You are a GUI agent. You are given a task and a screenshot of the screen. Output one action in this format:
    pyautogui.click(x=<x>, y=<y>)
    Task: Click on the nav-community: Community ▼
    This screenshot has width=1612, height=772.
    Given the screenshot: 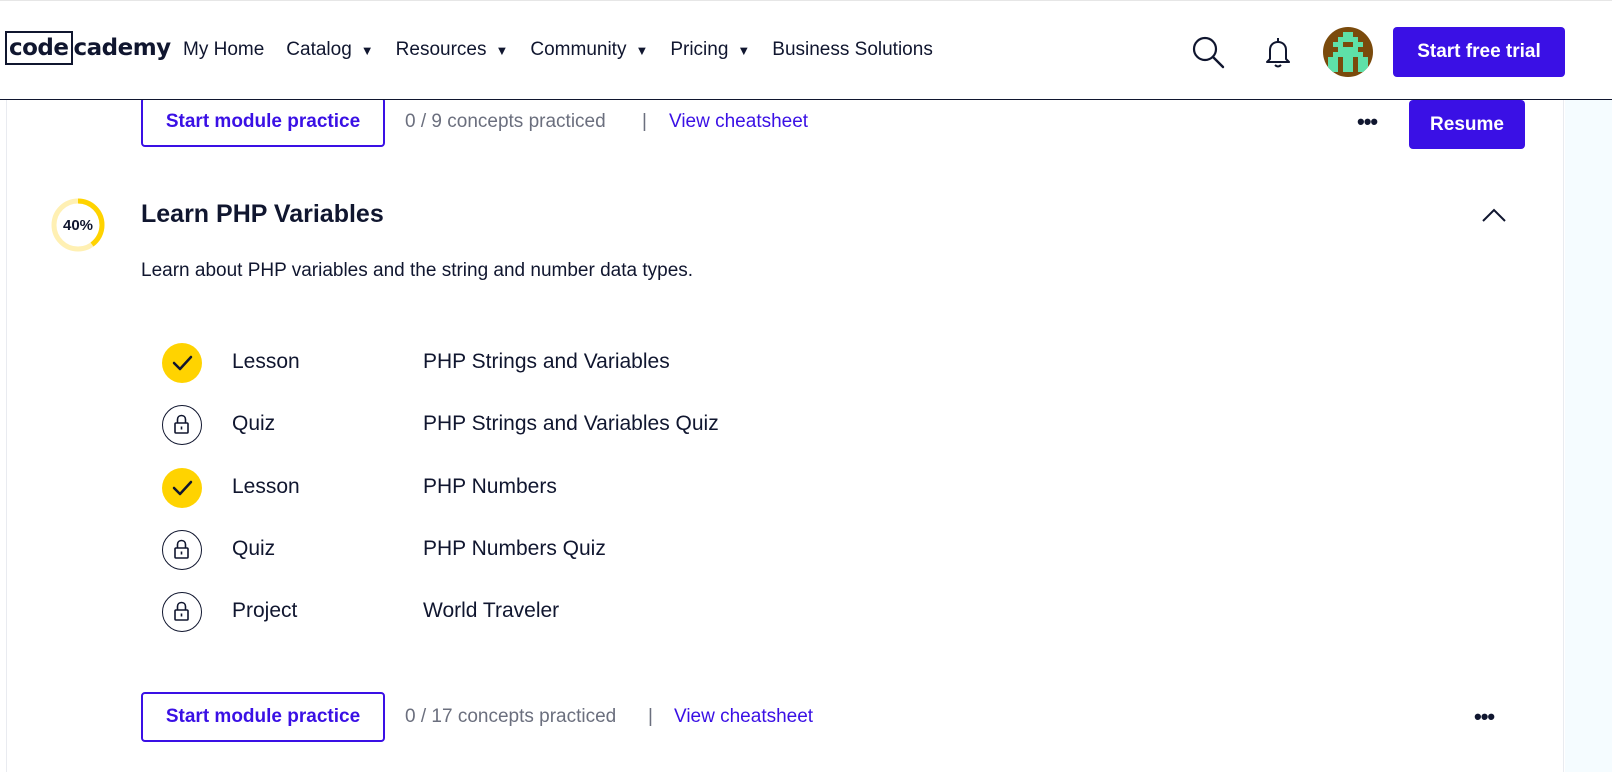 What is the action you would take?
    pyautogui.click(x=589, y=50)
    